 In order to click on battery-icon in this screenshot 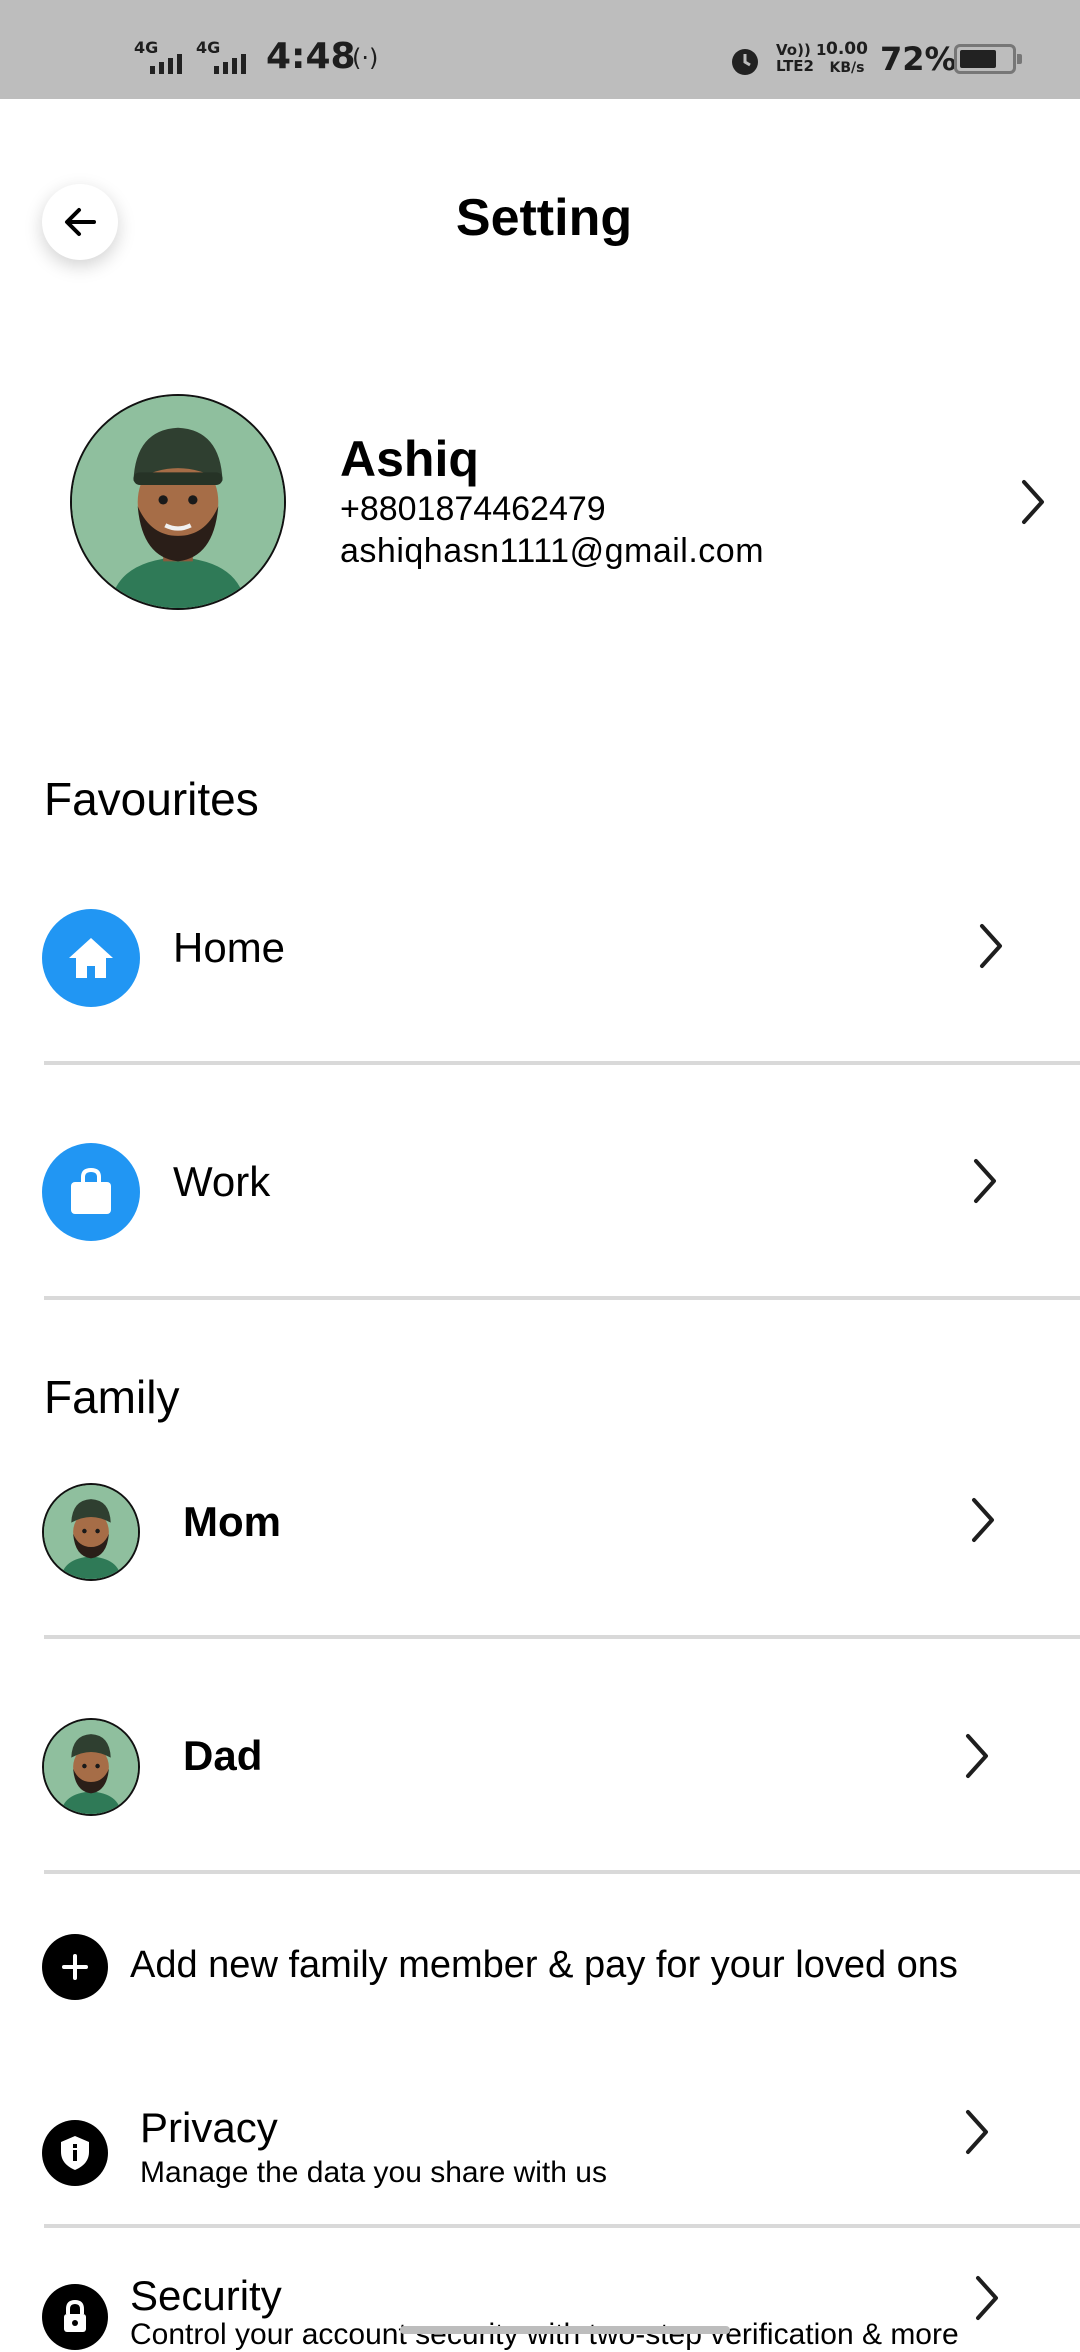, I will do `click(988, 59)`.